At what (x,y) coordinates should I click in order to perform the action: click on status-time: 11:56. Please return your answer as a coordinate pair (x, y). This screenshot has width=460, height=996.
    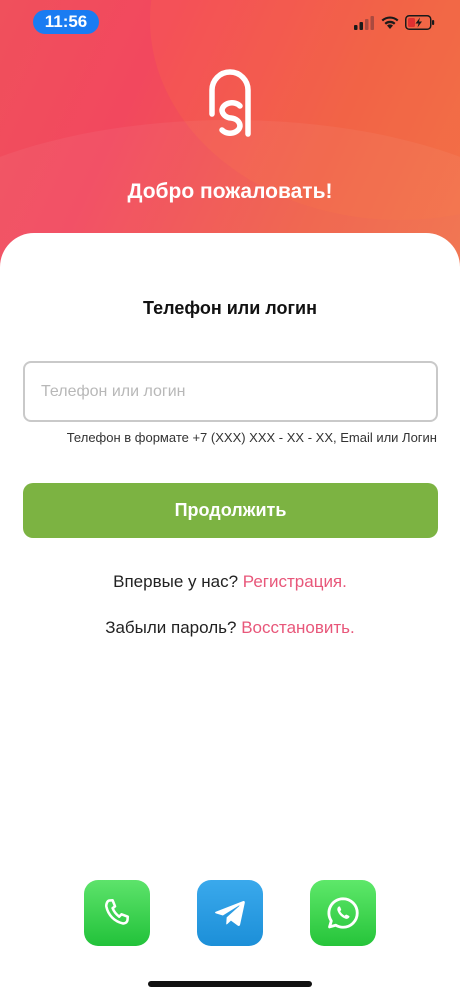
    Looking at the image, I should click on (66, 22).